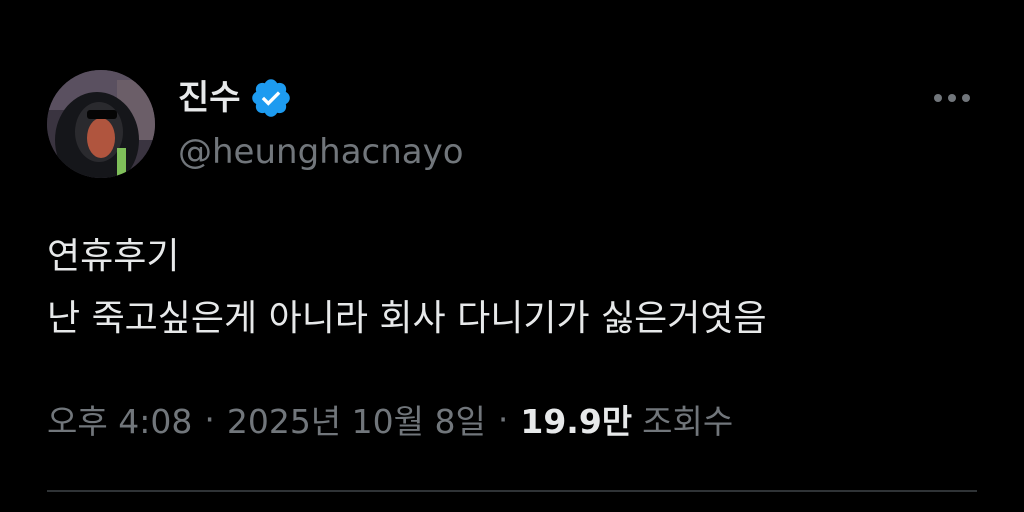 The height and width of the screenshot is (512, 1024). I want to click on author-name-row: 진수, so click(235, 98).